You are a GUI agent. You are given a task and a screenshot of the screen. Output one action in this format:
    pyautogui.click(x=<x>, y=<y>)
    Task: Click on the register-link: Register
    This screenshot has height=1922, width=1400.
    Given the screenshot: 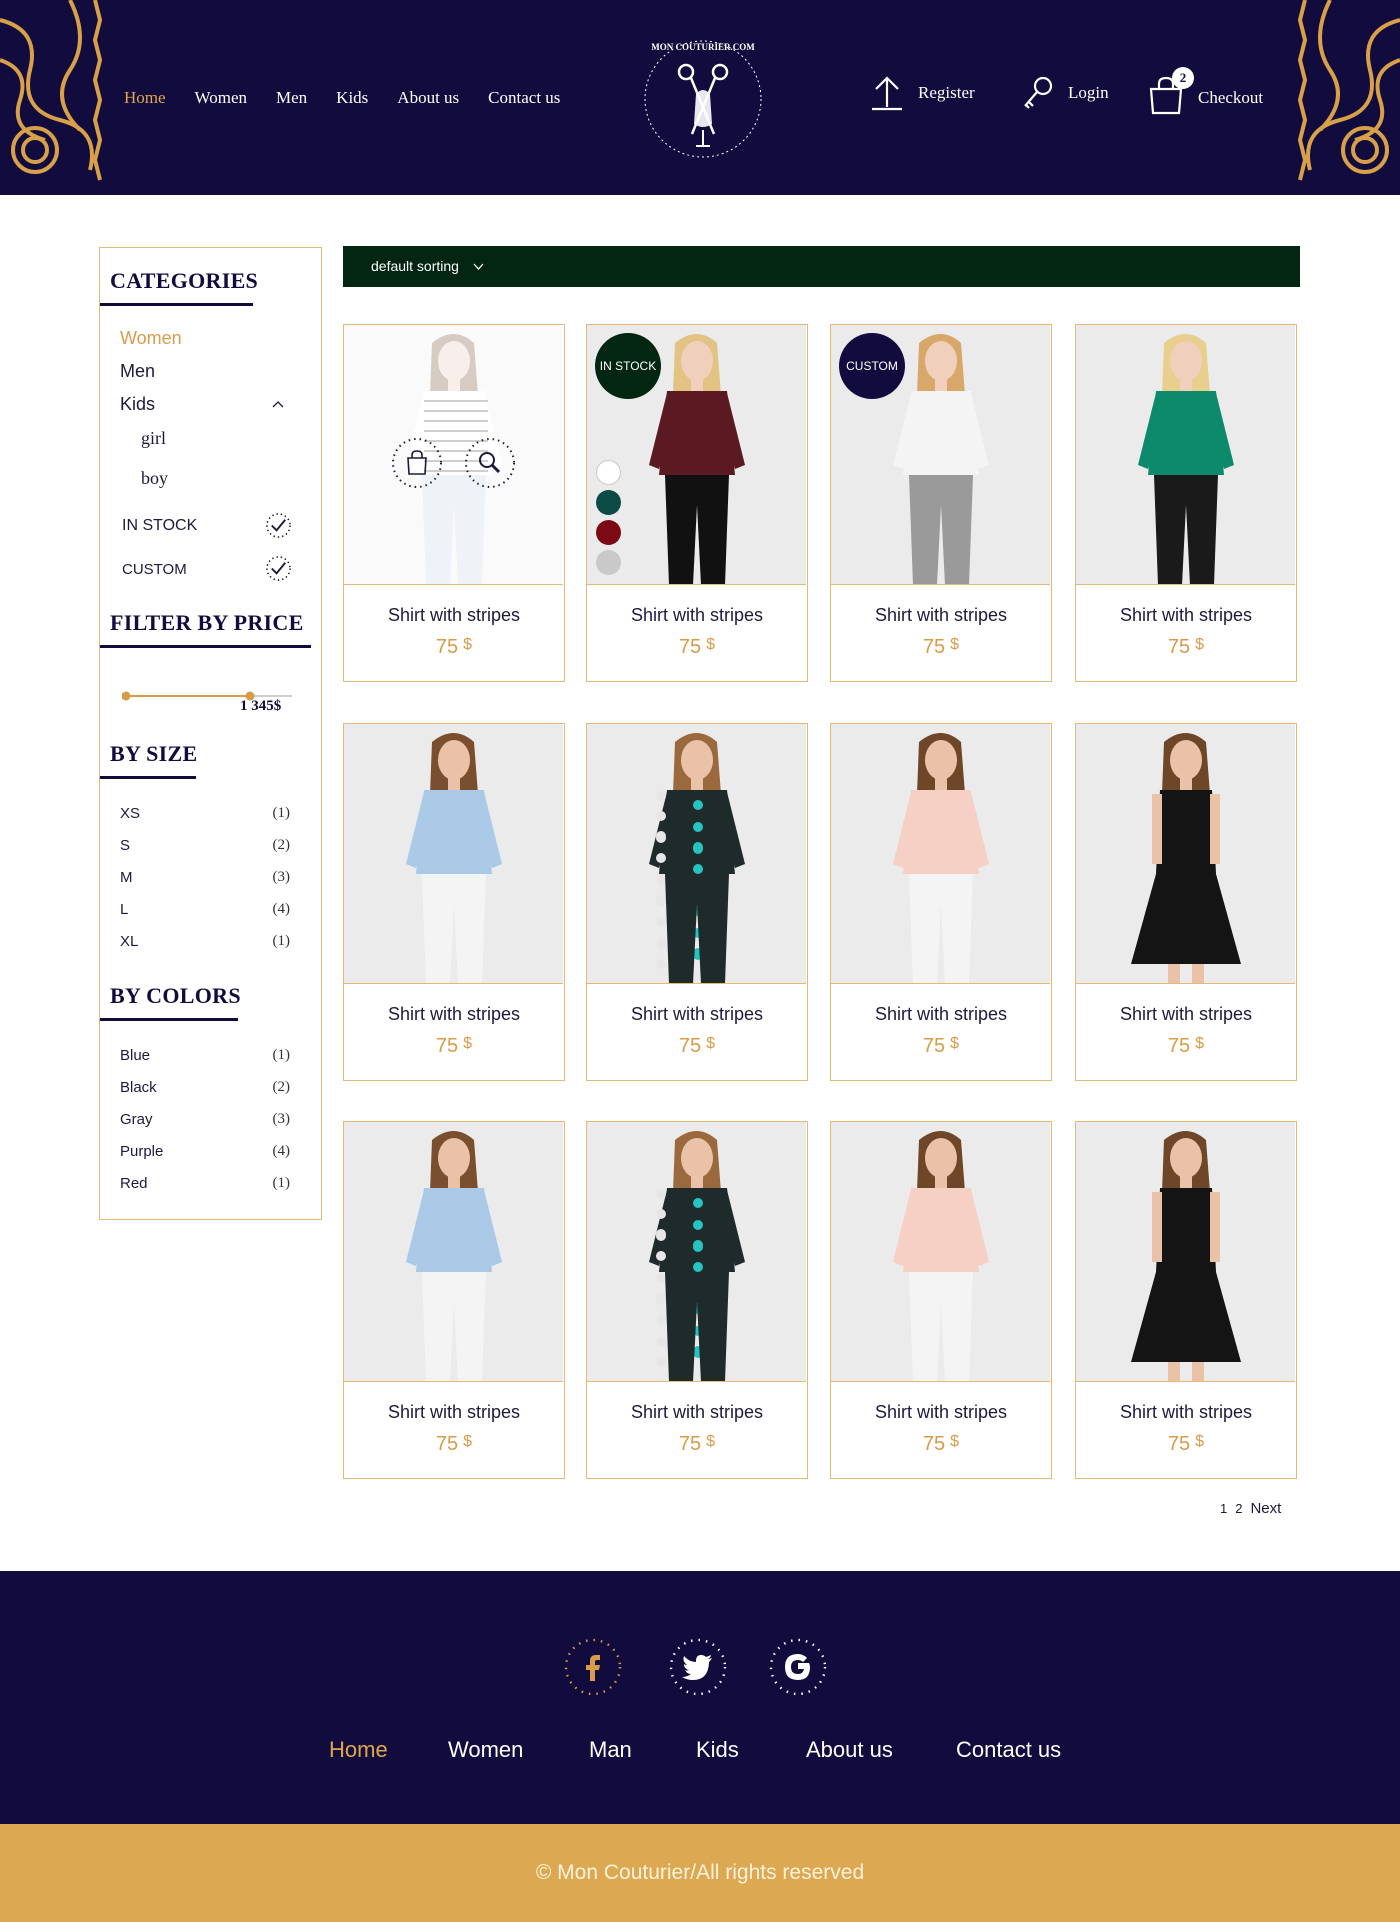 What is the action you would take?
    pyautogui.click(x=922, y=93)
    